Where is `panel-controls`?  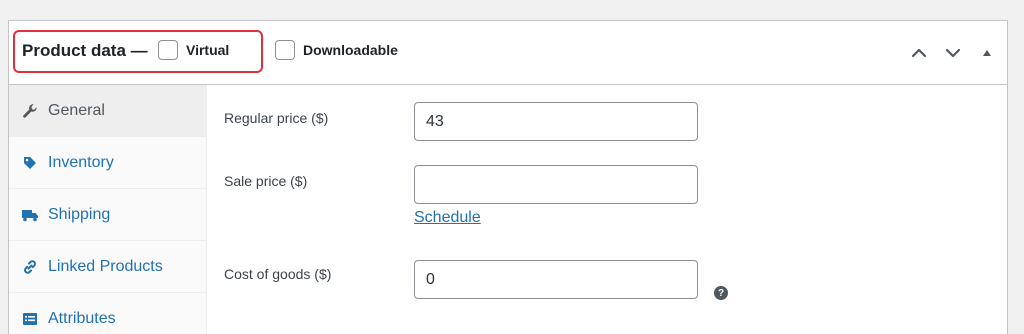 panel-controls is located at coordinates (953, 53).